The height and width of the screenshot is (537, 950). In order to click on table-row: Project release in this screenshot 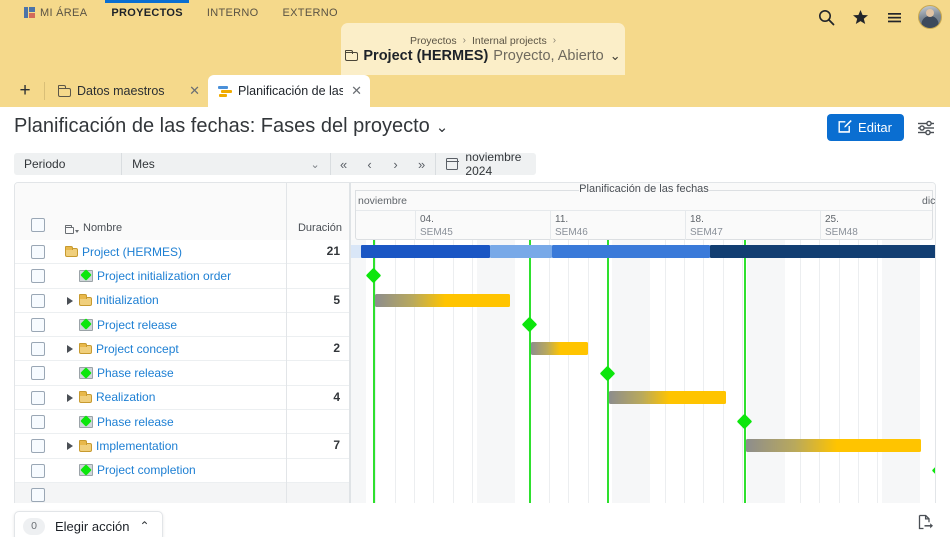, I will do `click(150, 325)`.